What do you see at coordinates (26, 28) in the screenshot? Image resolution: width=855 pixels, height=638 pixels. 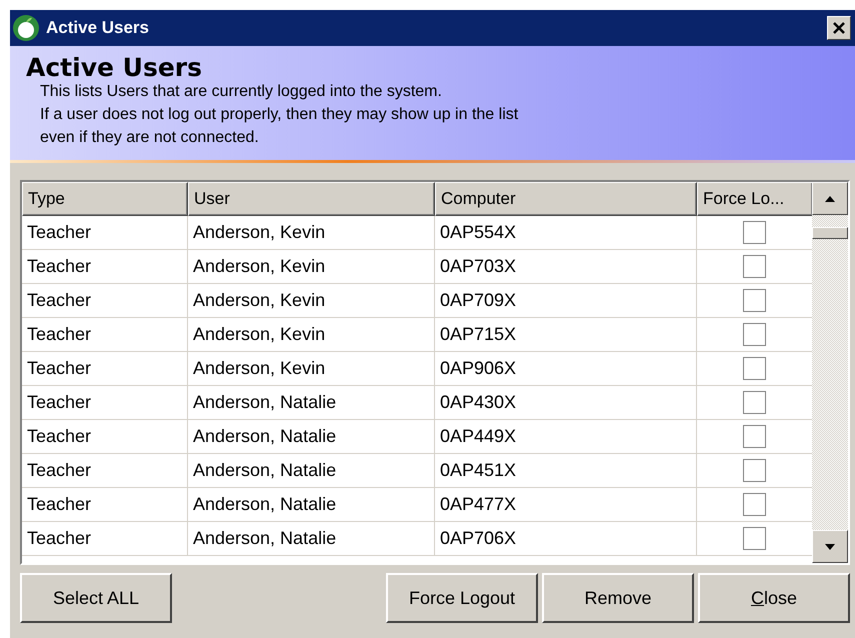 I see `apple-icon` at bounding box center [26, 28].